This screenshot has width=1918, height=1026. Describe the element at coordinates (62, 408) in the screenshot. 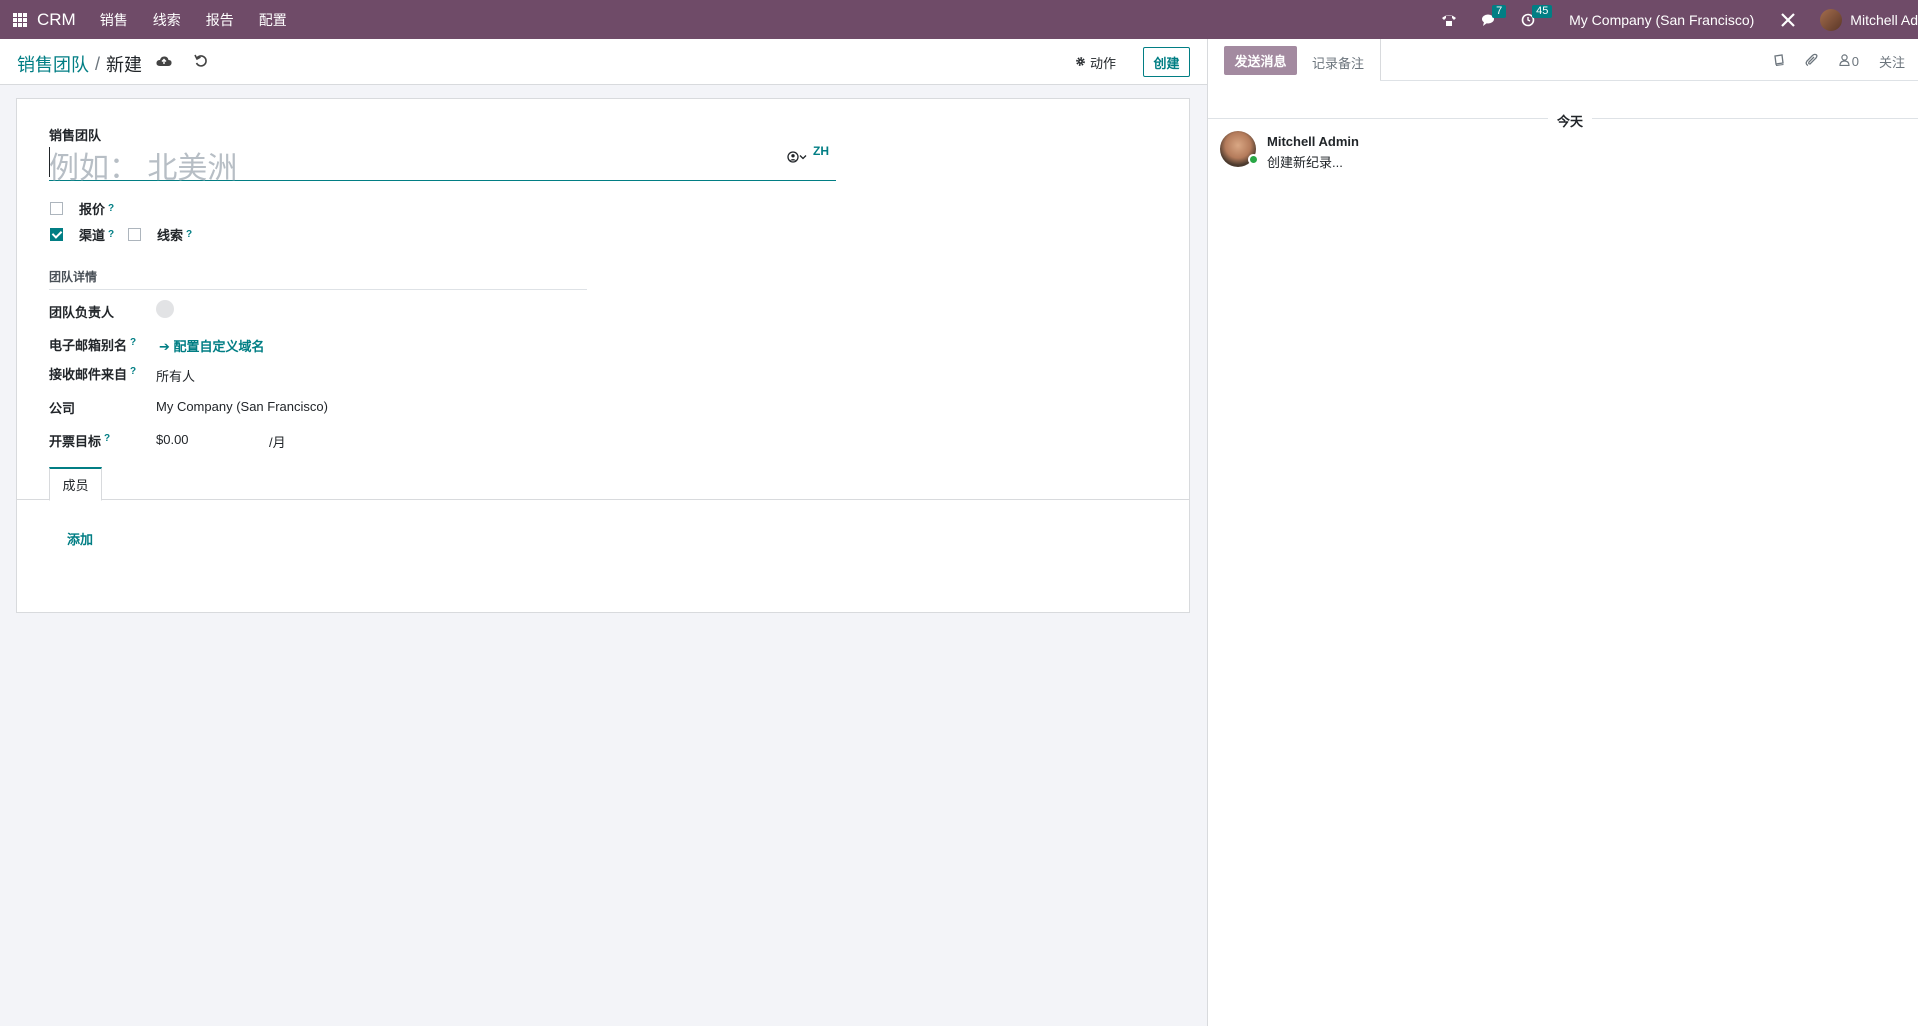

I see `company-label: 公司` at that location.